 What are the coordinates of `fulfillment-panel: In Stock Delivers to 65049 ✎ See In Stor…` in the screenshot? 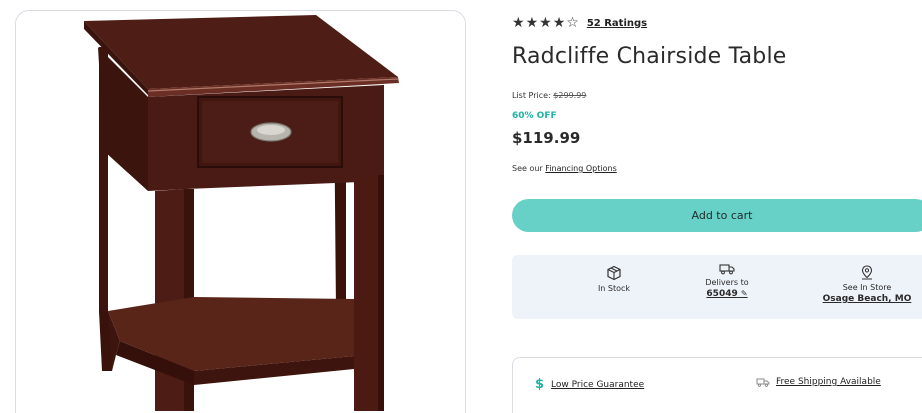 It's located at (717, 287).